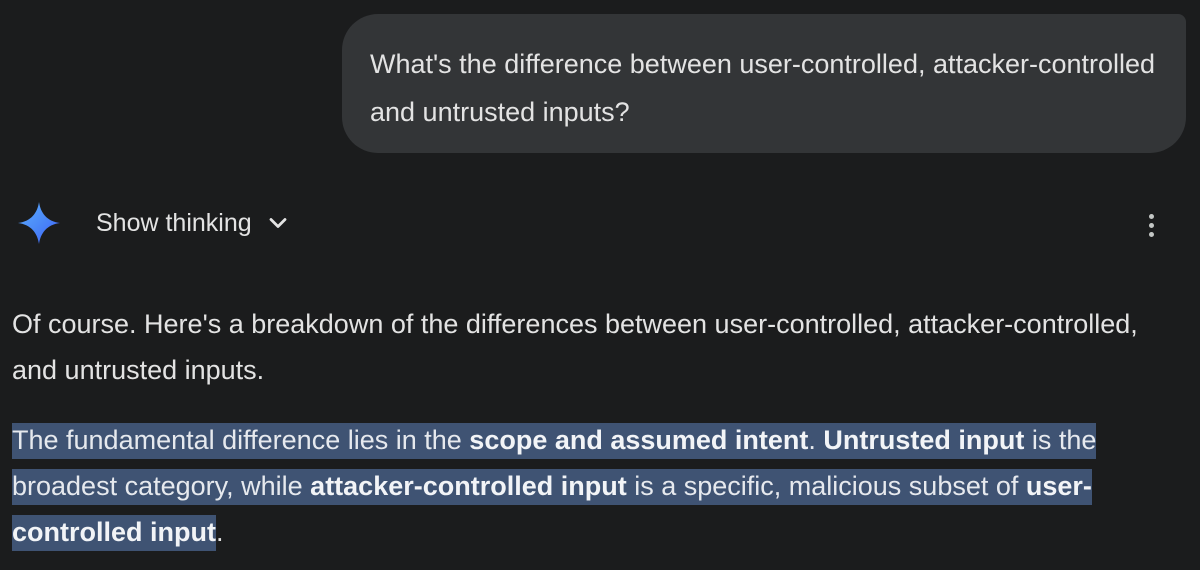  I want to click on bold-phrase-untrusted: Untrusted input, so click(924, 440).